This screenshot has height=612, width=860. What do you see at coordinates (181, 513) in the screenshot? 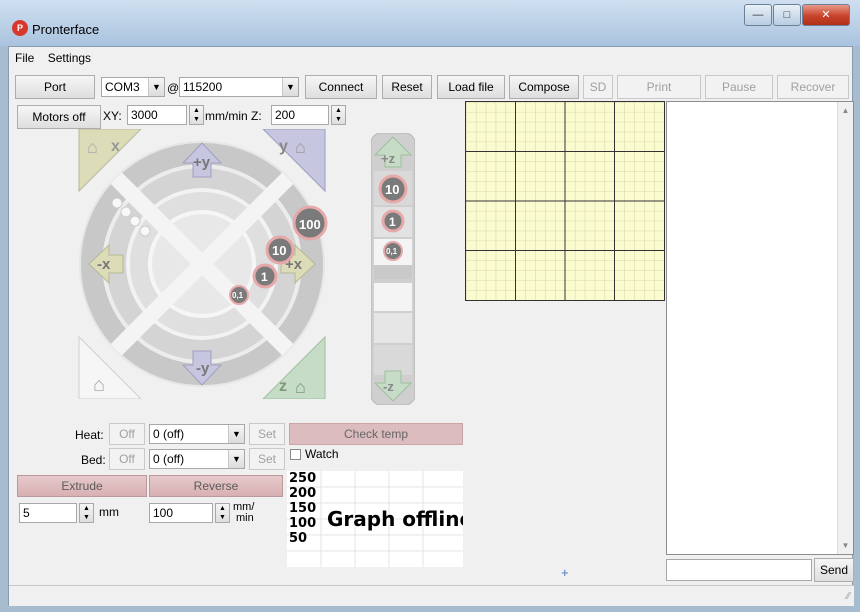
I see `extrude-feed-input: 100` at bounding box center [181, 513].